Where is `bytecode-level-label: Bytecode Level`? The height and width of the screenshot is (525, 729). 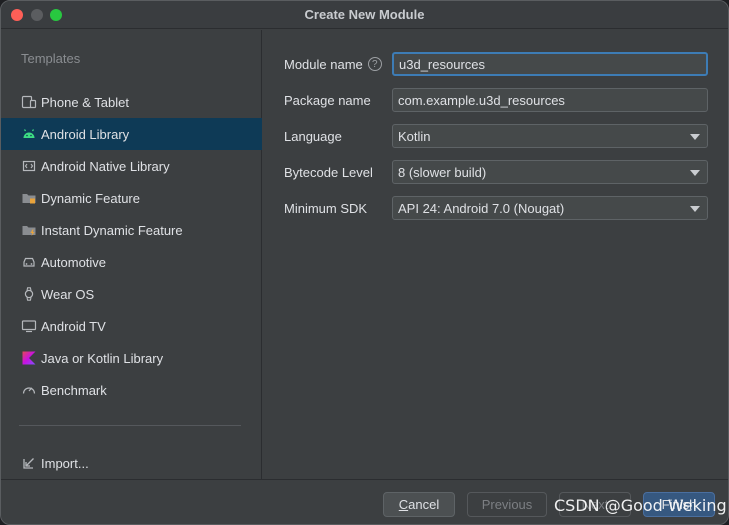 bytecode-level-label: Bytecode Level is located at coordinates (328, 172).